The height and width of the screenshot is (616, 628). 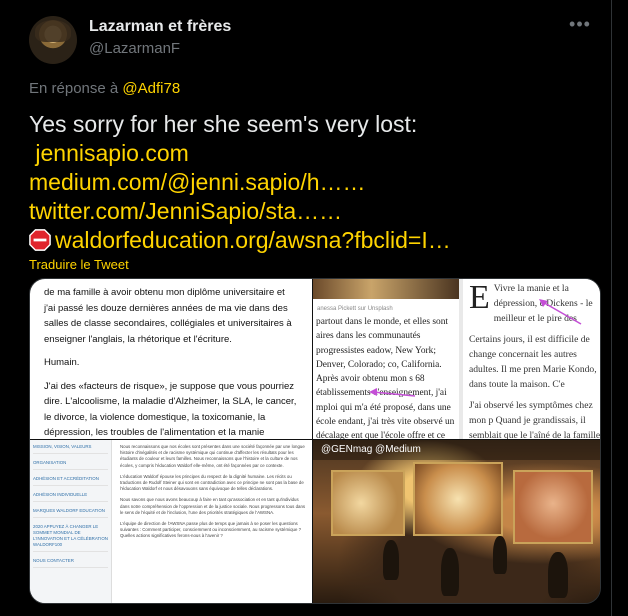 What do you see at coordinates (40, 240) in the screenshot?
I see `stop-sign-icon` at bounding box center [40, 240].